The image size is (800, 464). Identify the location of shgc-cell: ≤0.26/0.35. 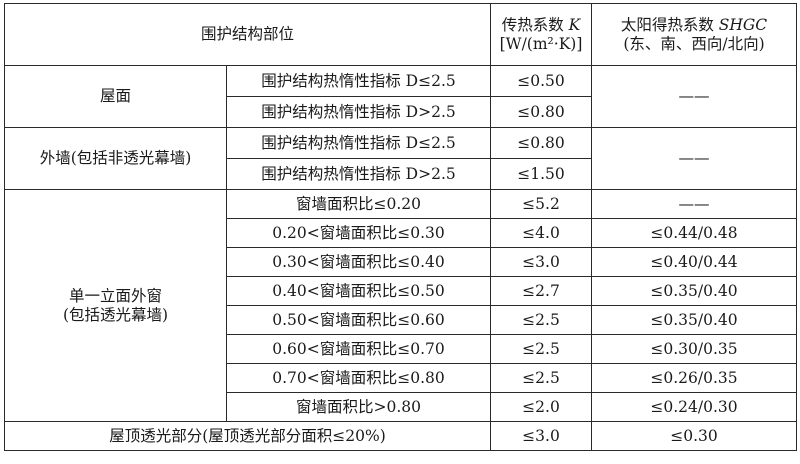
(694, 378).